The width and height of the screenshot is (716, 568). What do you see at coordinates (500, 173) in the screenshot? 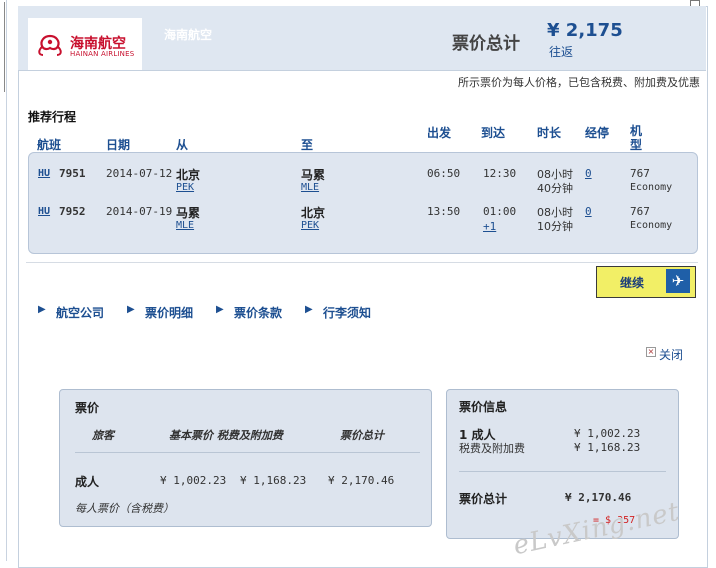
I see `arrive-time: 12:30` at bounding box center [500, 173].